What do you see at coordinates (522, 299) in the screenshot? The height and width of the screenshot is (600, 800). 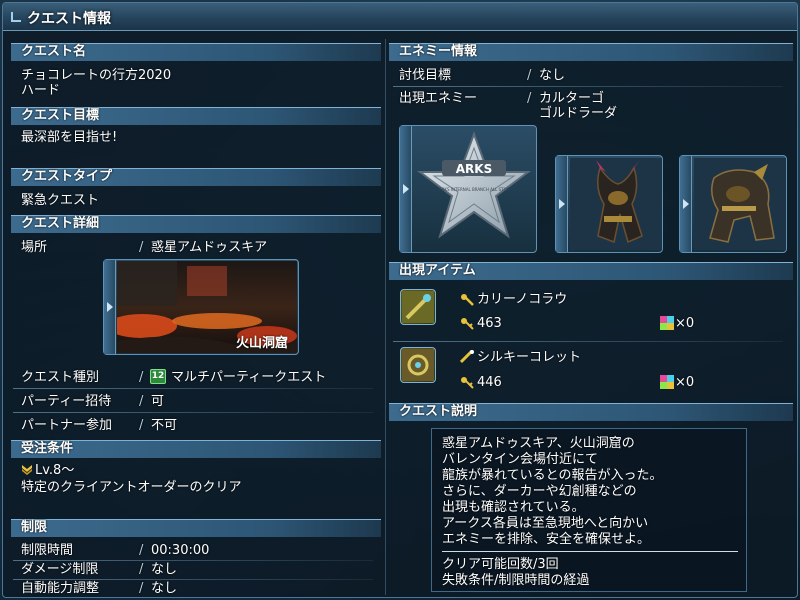 I see `item-1-name: カリーノコラウ` at bounding box center [522, 299].